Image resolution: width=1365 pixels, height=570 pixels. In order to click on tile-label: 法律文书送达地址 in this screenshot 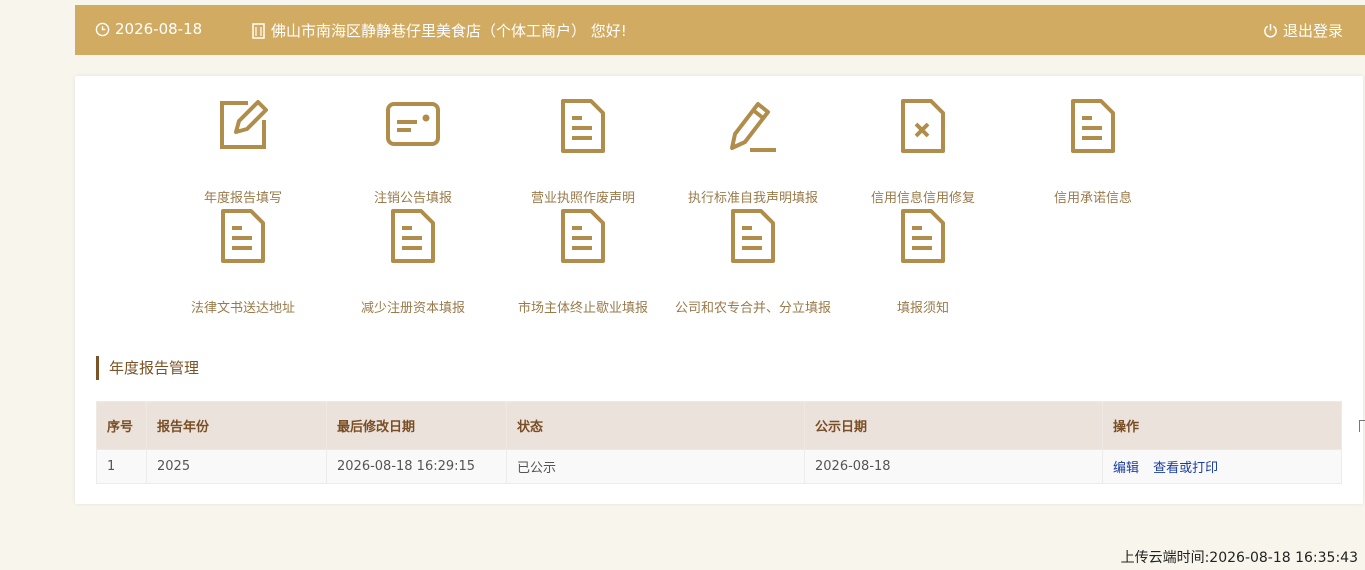, I will do `click(242, 308)`.